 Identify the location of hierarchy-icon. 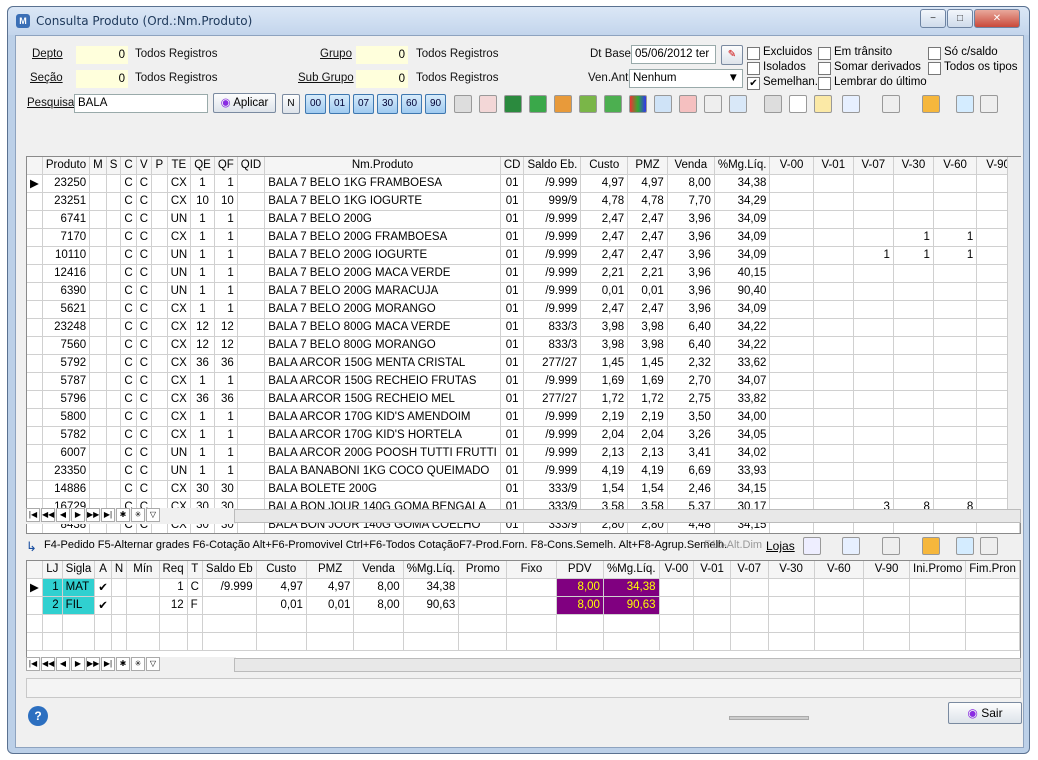
(851, 104).